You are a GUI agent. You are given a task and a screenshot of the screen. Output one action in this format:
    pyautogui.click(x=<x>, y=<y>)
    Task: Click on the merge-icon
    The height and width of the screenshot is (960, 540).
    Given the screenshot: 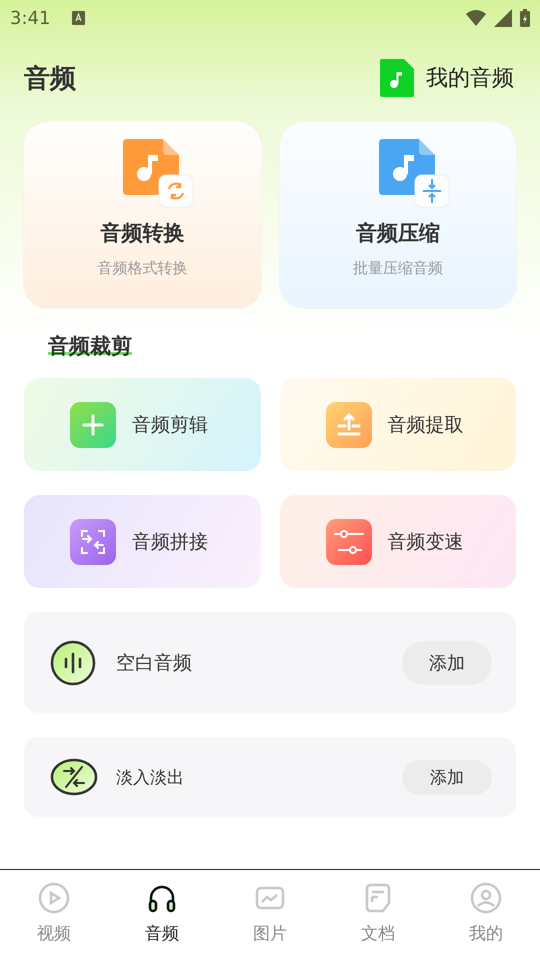 What is the action you would take?
    pyautogui.click(x=93, y=541)
    